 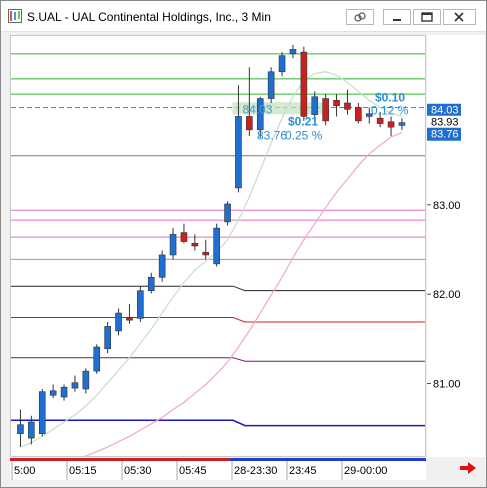 I want to click on restore-icon, so click(x=427, y=17).